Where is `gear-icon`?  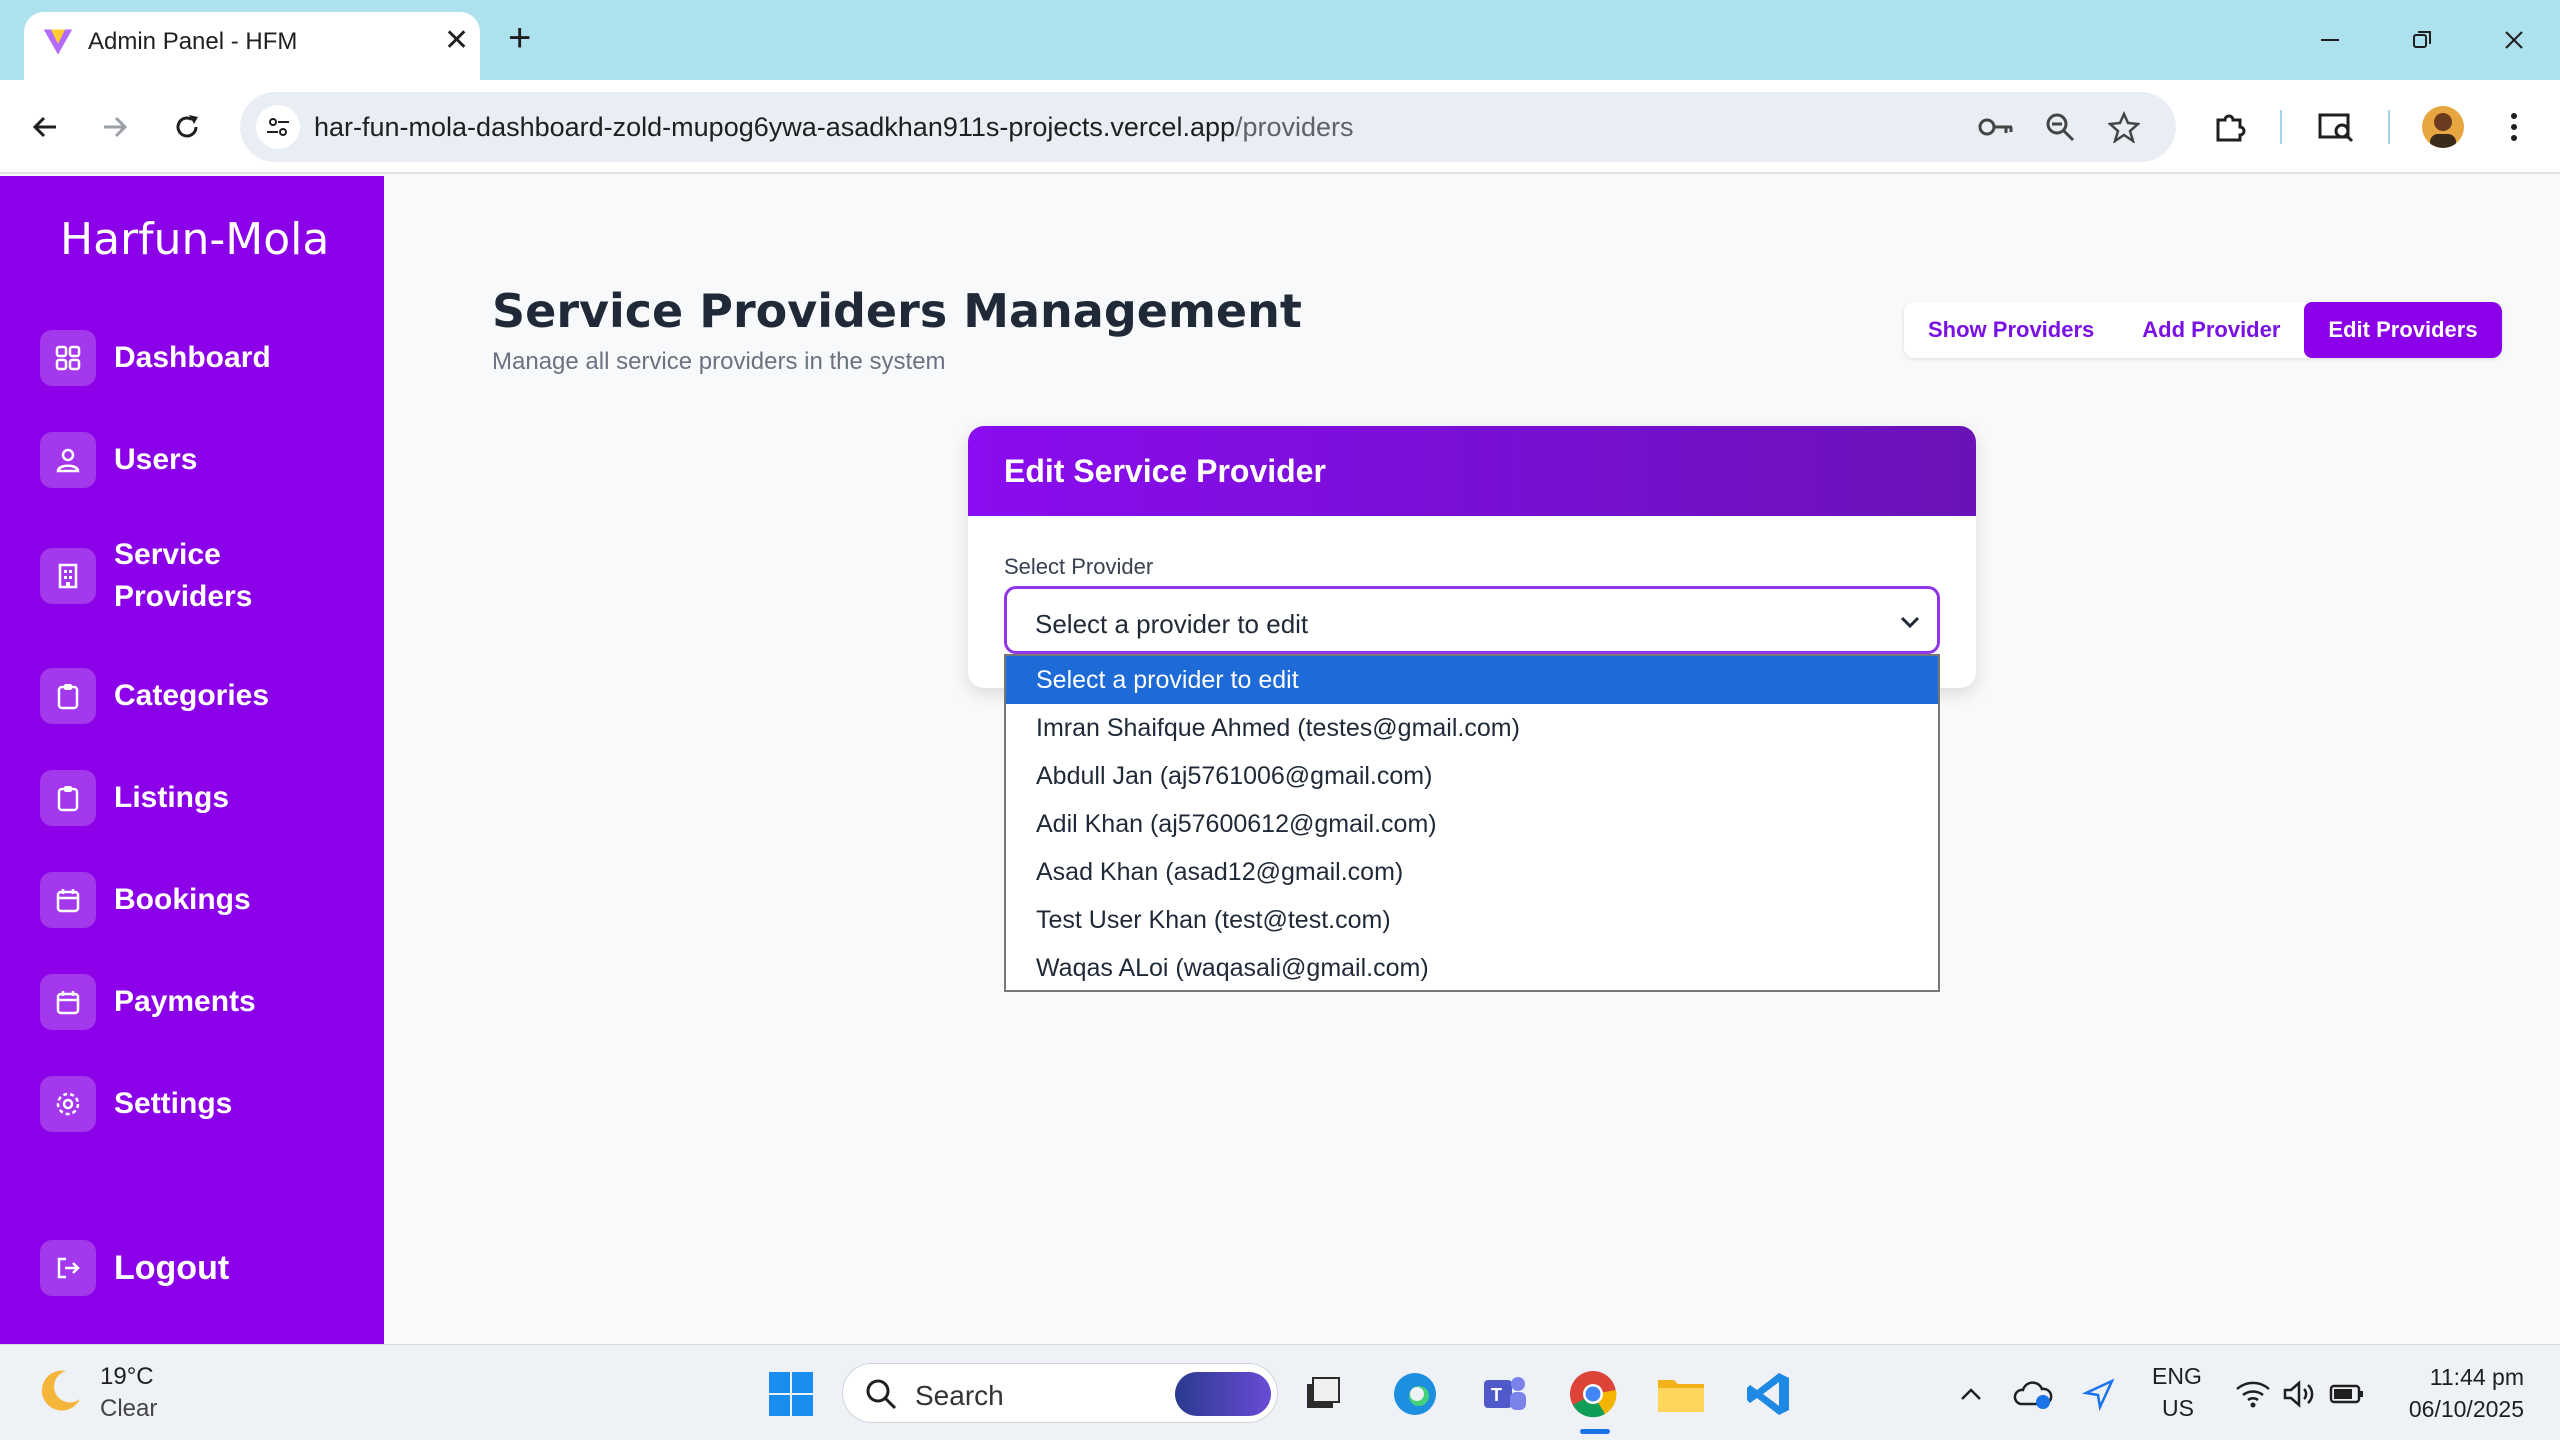
gear-icon is located at coordinates (68, 1104).